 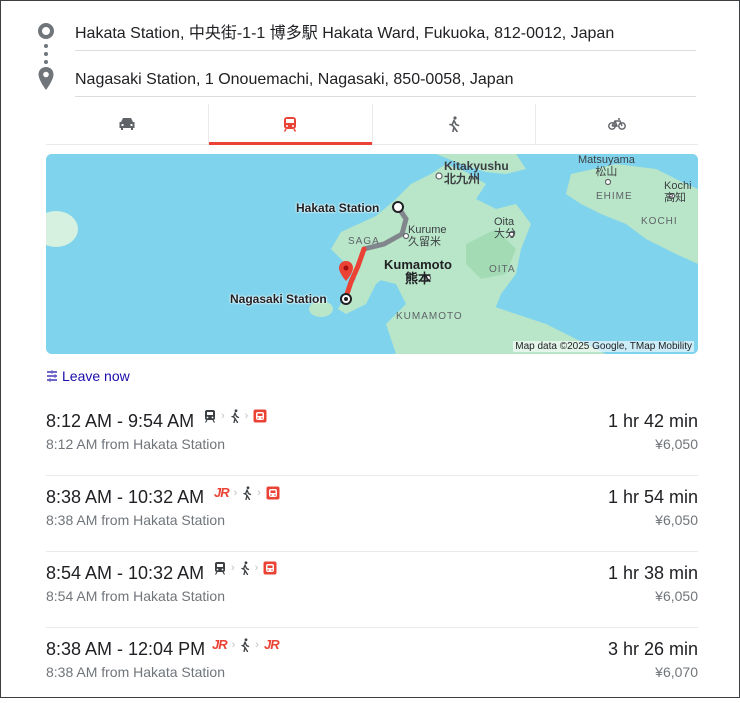 I want to click on car-icon, so click(x=127, y=124).